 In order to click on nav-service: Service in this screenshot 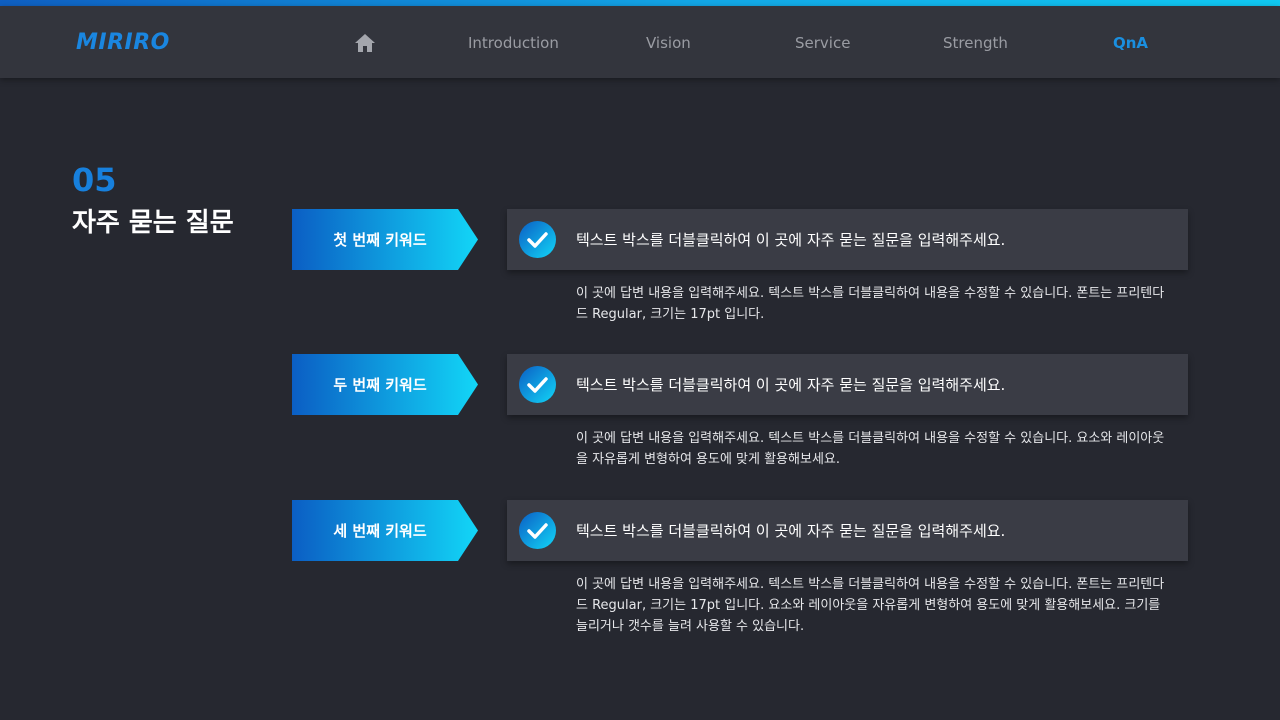, I will do `click(822, 43)`.